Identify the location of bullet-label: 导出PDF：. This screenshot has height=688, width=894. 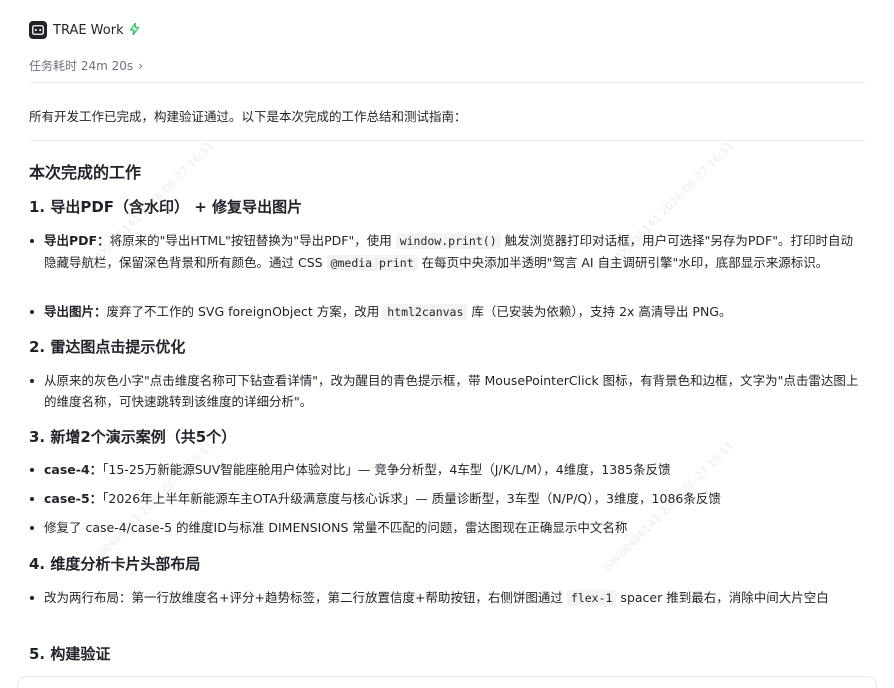
(77, 240).